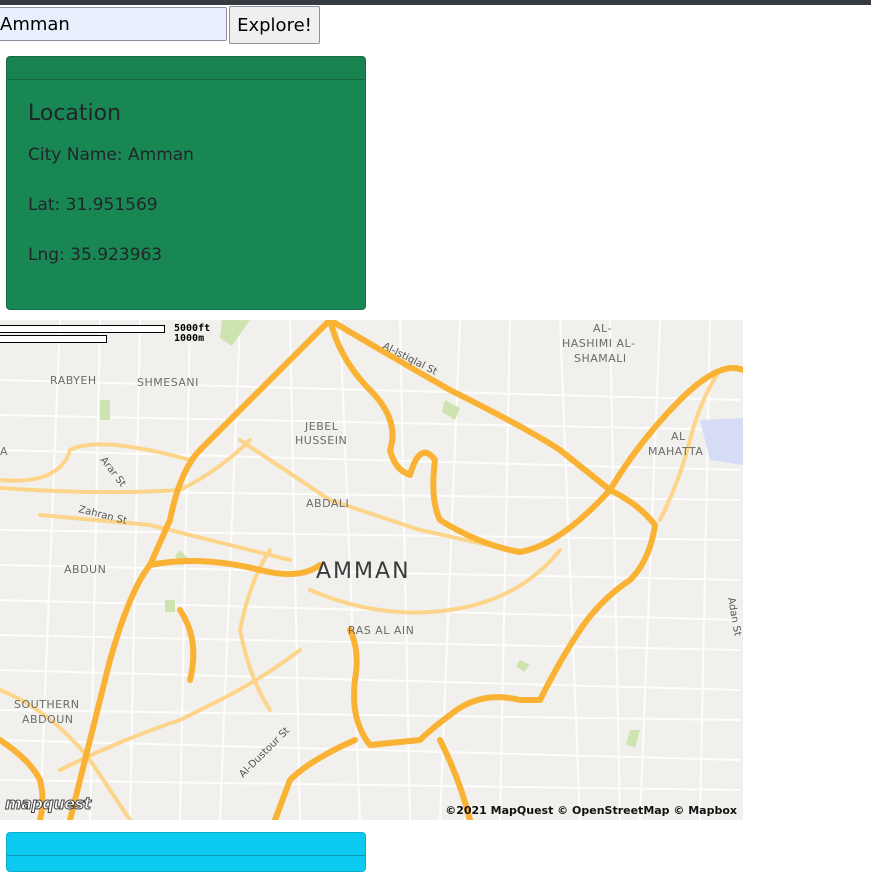 This screenshot has width=871, height=872. What do you see at coordinates (102, 515) in the screenshot?
I see `street-label-zahran: Zahran St` at bounding box center [102, 515].